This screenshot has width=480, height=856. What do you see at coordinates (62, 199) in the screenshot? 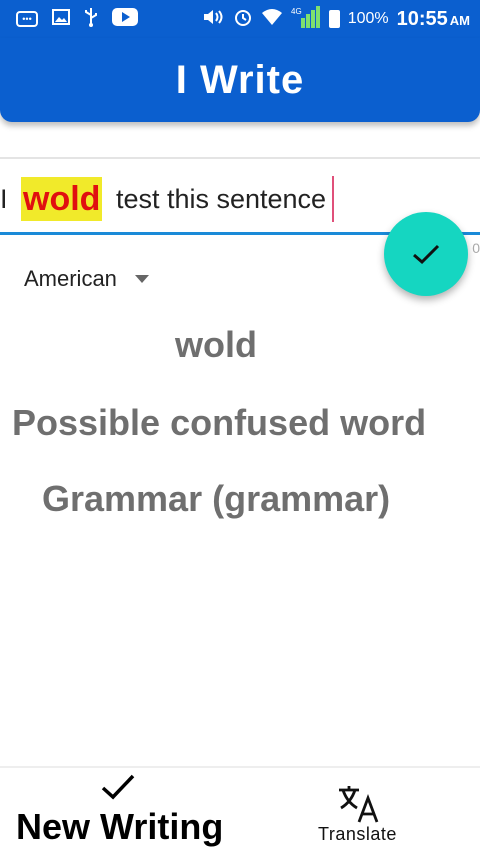
I see `highlighted-error-word: wold` at bounding box center [62, 199].